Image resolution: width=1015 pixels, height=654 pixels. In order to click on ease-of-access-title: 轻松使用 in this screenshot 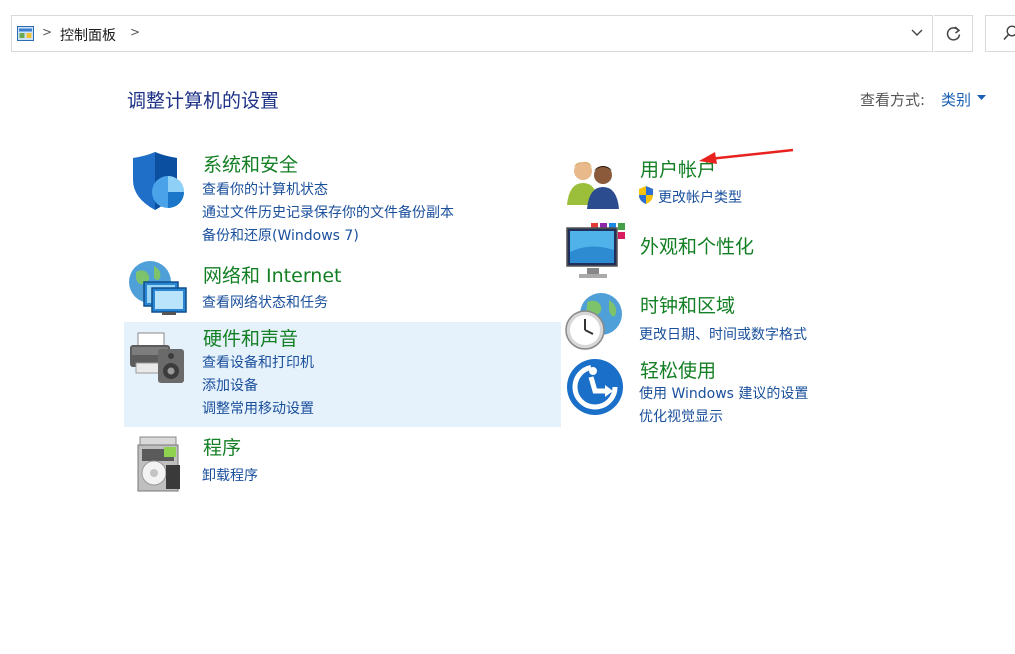, I will do `click(678, 369)`.